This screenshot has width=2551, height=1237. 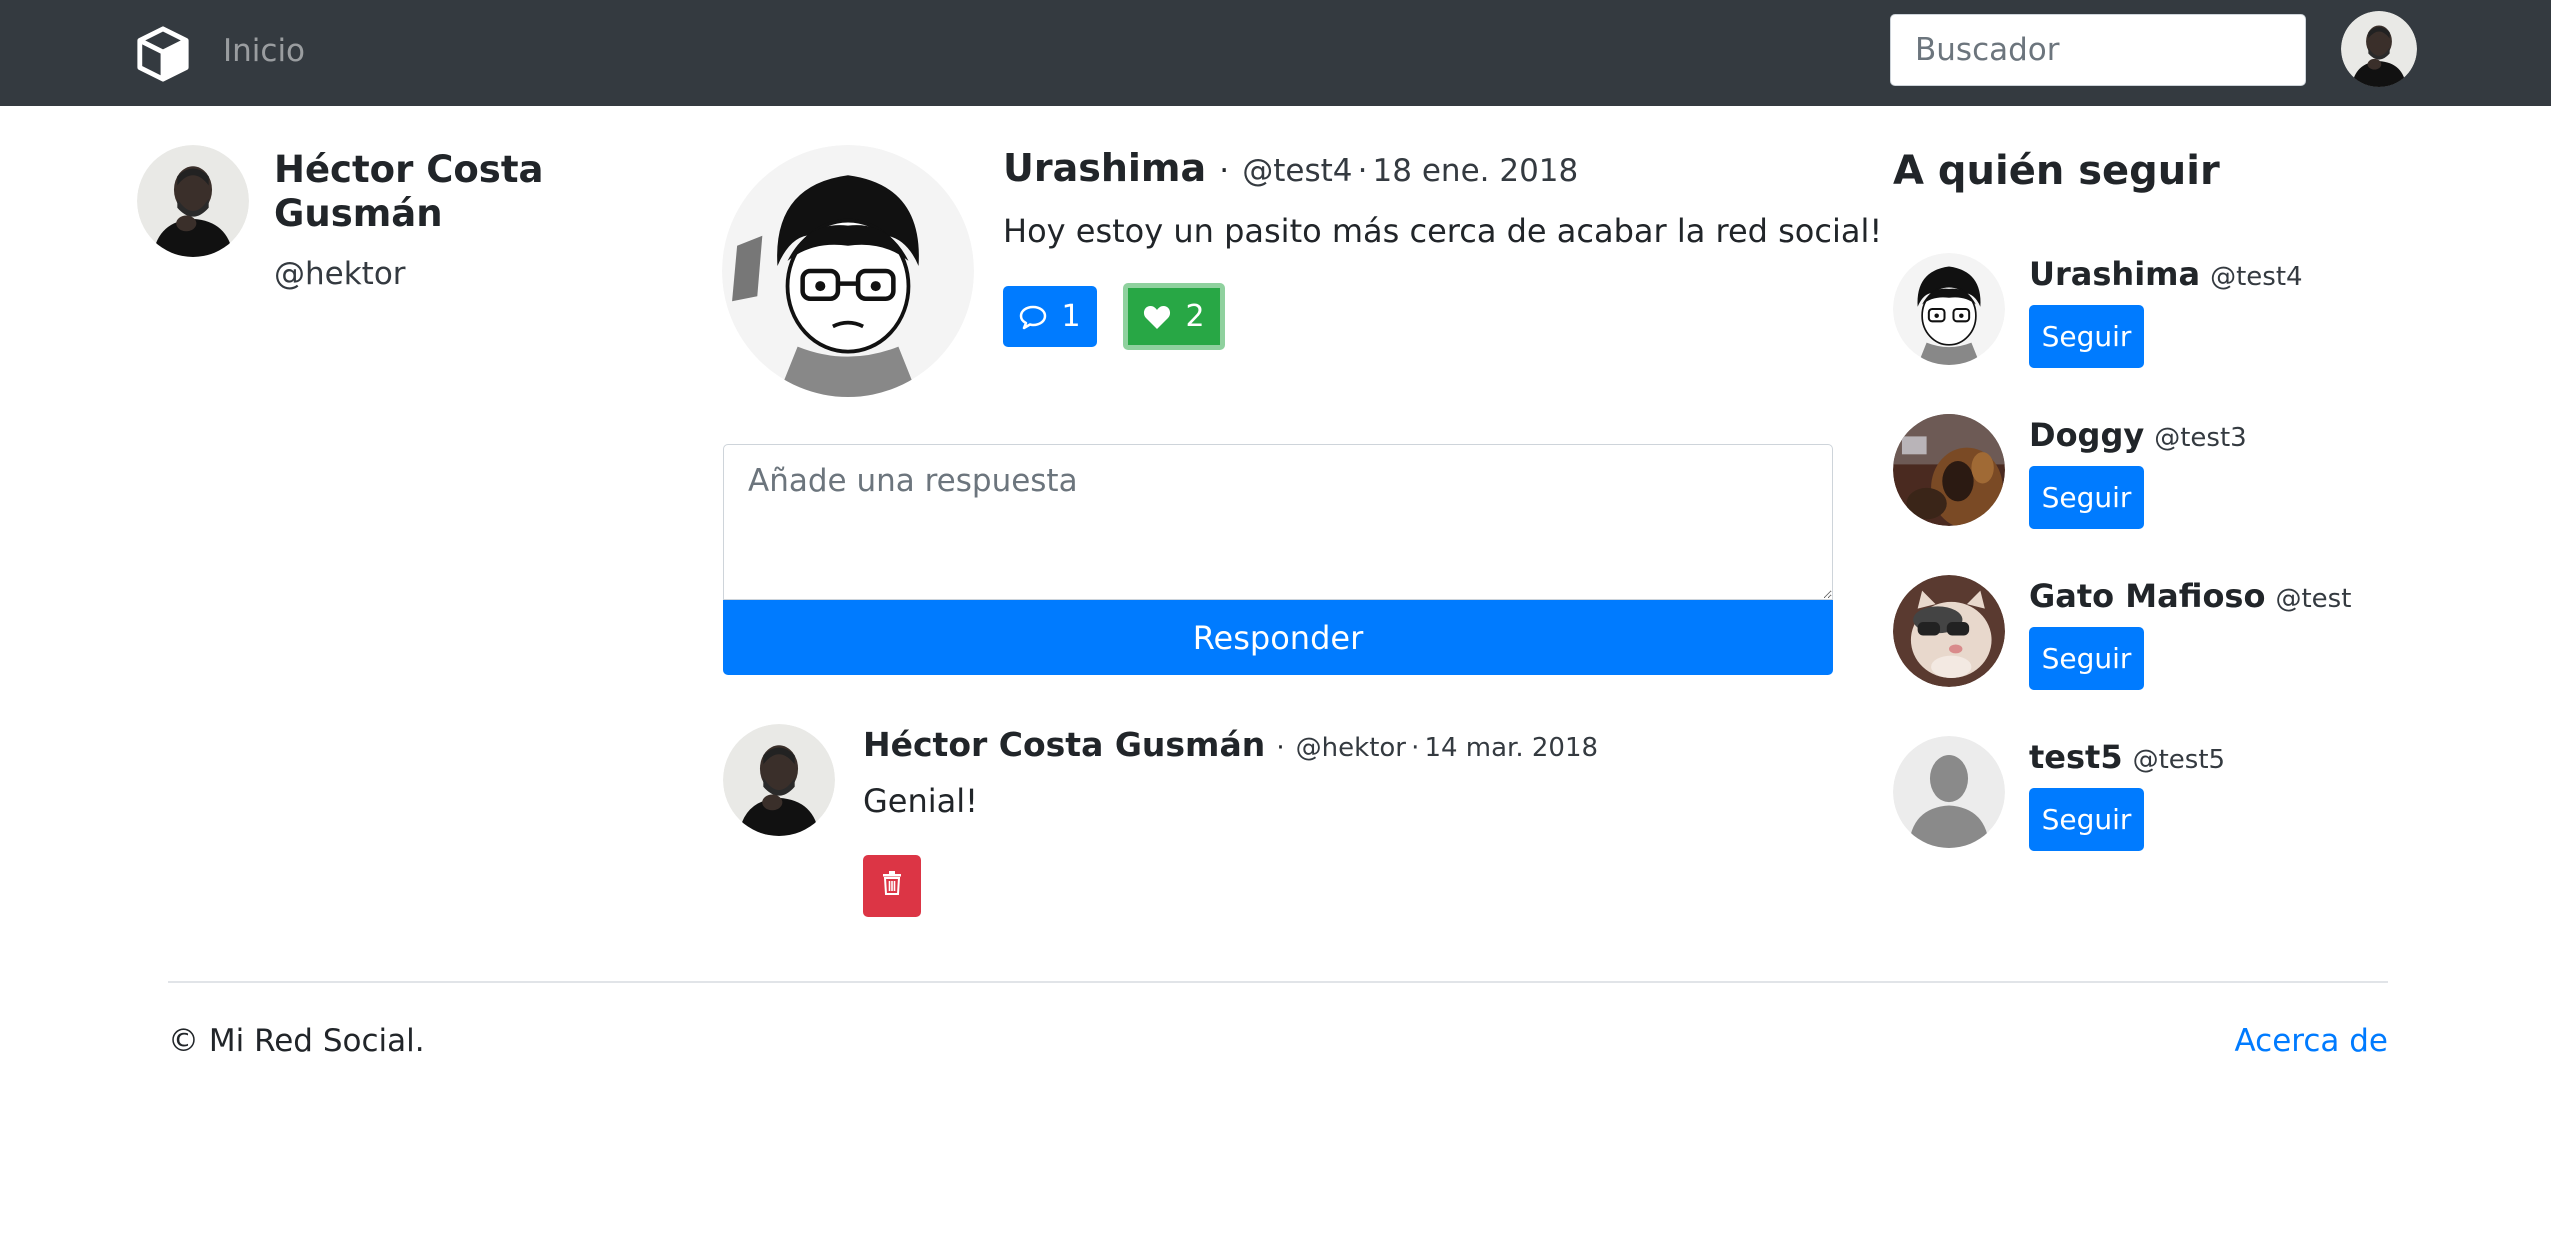 What do you see at coordinates (340, 274) in the screenshot?
I see `profile-handle: @hektor` at bounding box center [340, 274].